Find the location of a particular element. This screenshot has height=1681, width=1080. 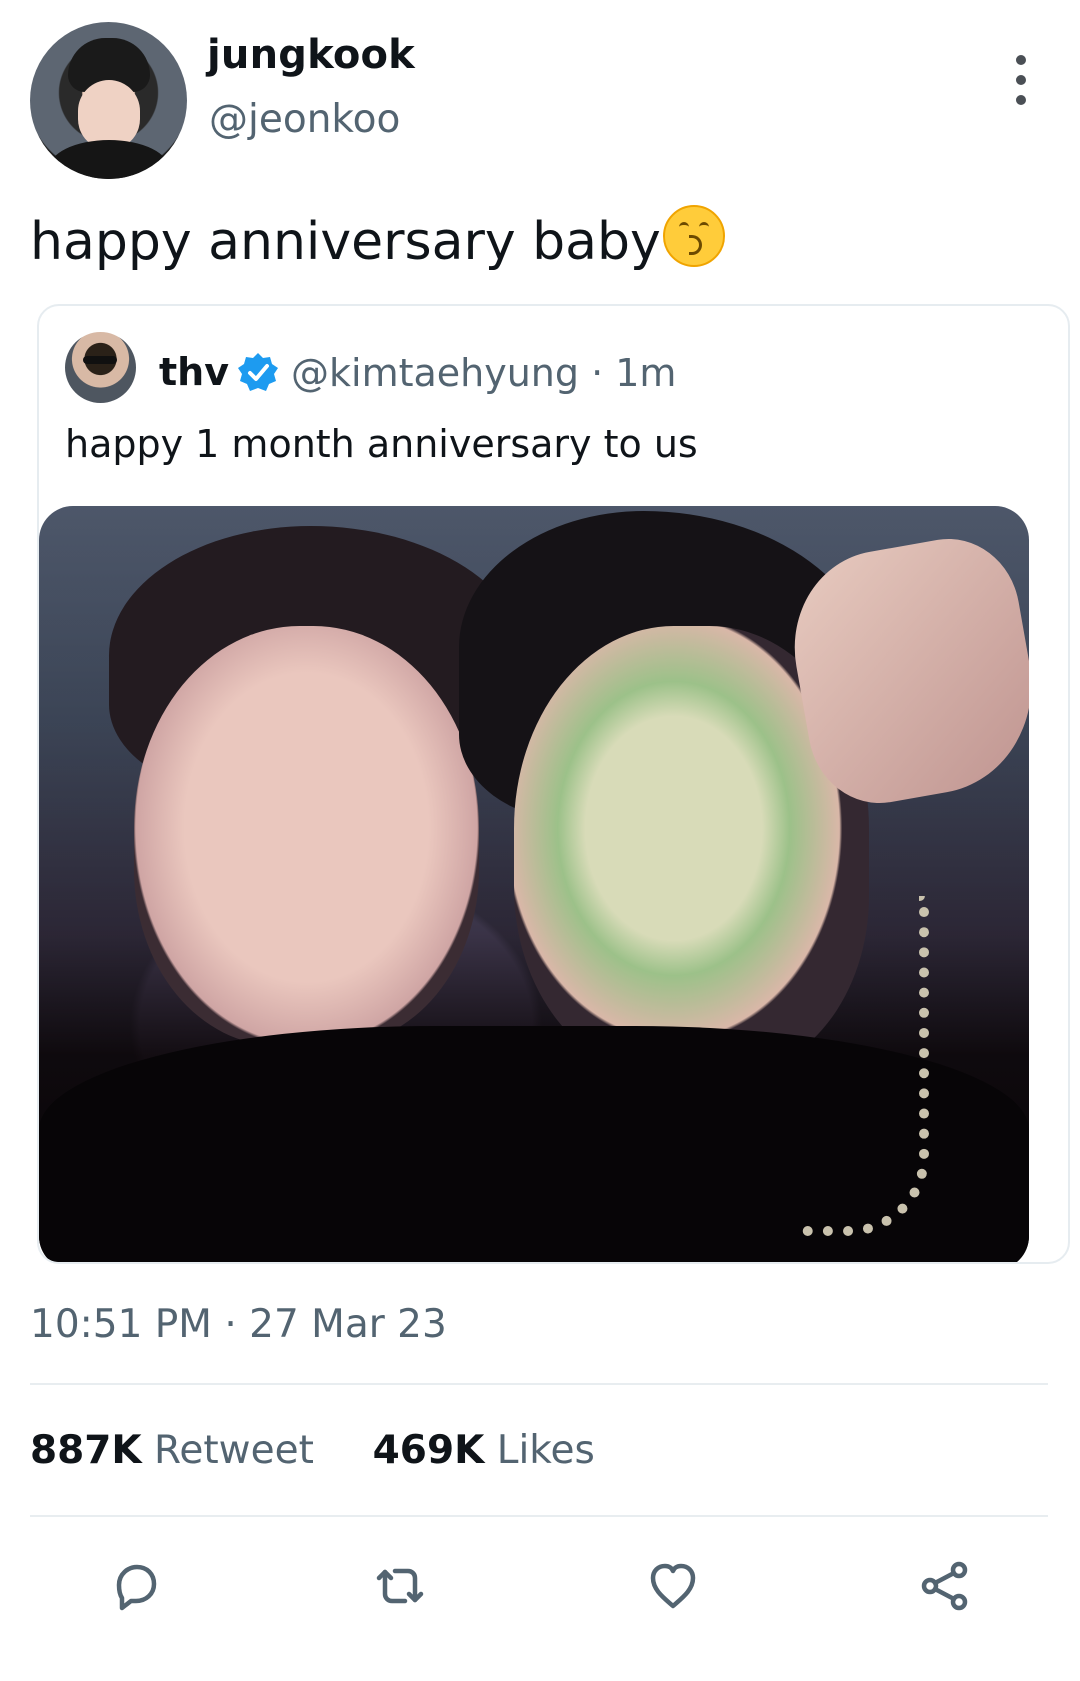

quoted-author-display-name: thv is located at coordinates (194, 372).